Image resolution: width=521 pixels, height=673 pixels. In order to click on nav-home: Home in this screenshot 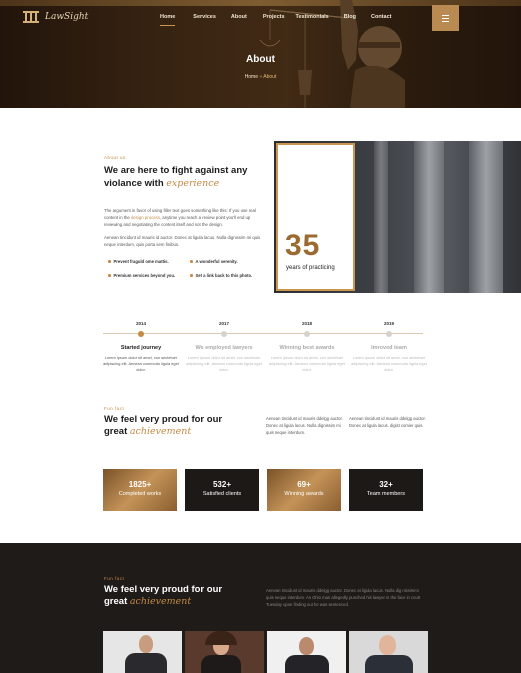, I will do `click(168, 20)`.